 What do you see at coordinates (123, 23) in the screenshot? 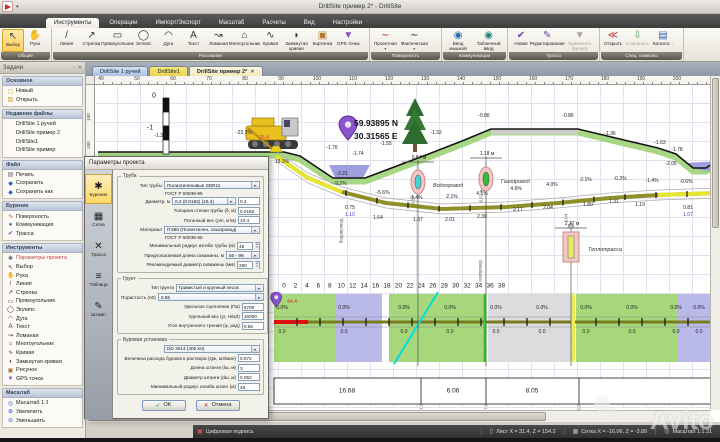
I see `ribbon-tab: Операции` at bounding box center [123, 23].